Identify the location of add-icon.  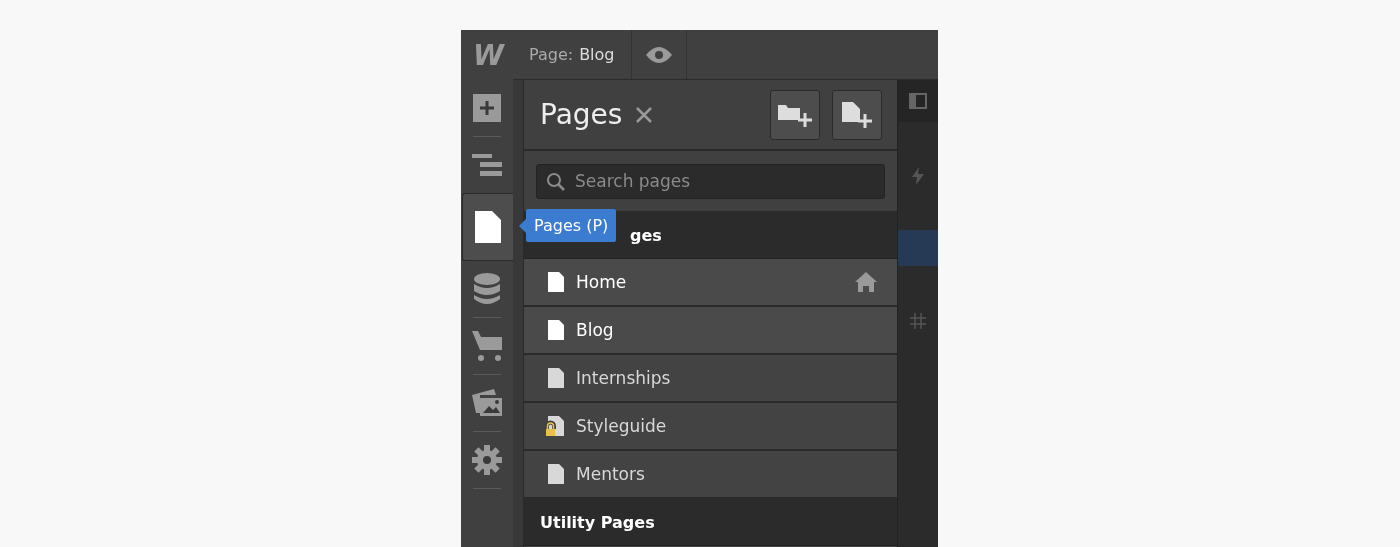
(487, 108).